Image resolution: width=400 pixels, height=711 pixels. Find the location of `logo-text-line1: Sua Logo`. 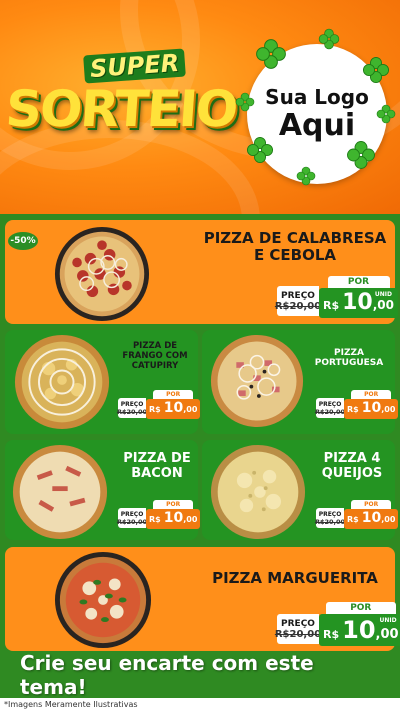

logo-text-line1: Sua Logo is located at coordinates (317, 97).